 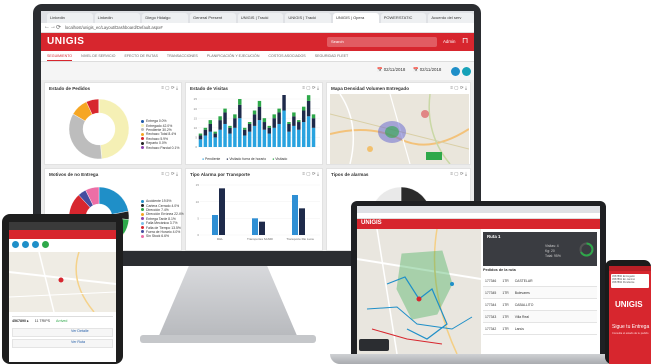 What do you see at coordinates (114, 129) in the screenshot?
I see `pie-slice` at bounding box center [114, 129].